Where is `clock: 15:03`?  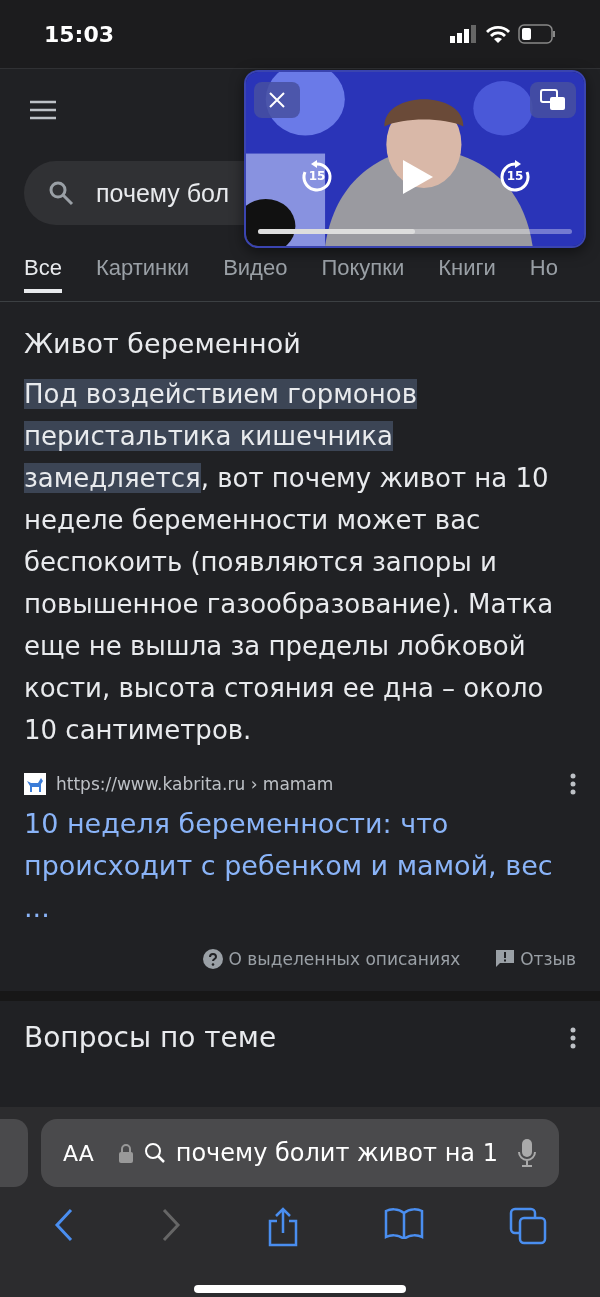 clock: 15:03 is located at coordinates (79, 34).